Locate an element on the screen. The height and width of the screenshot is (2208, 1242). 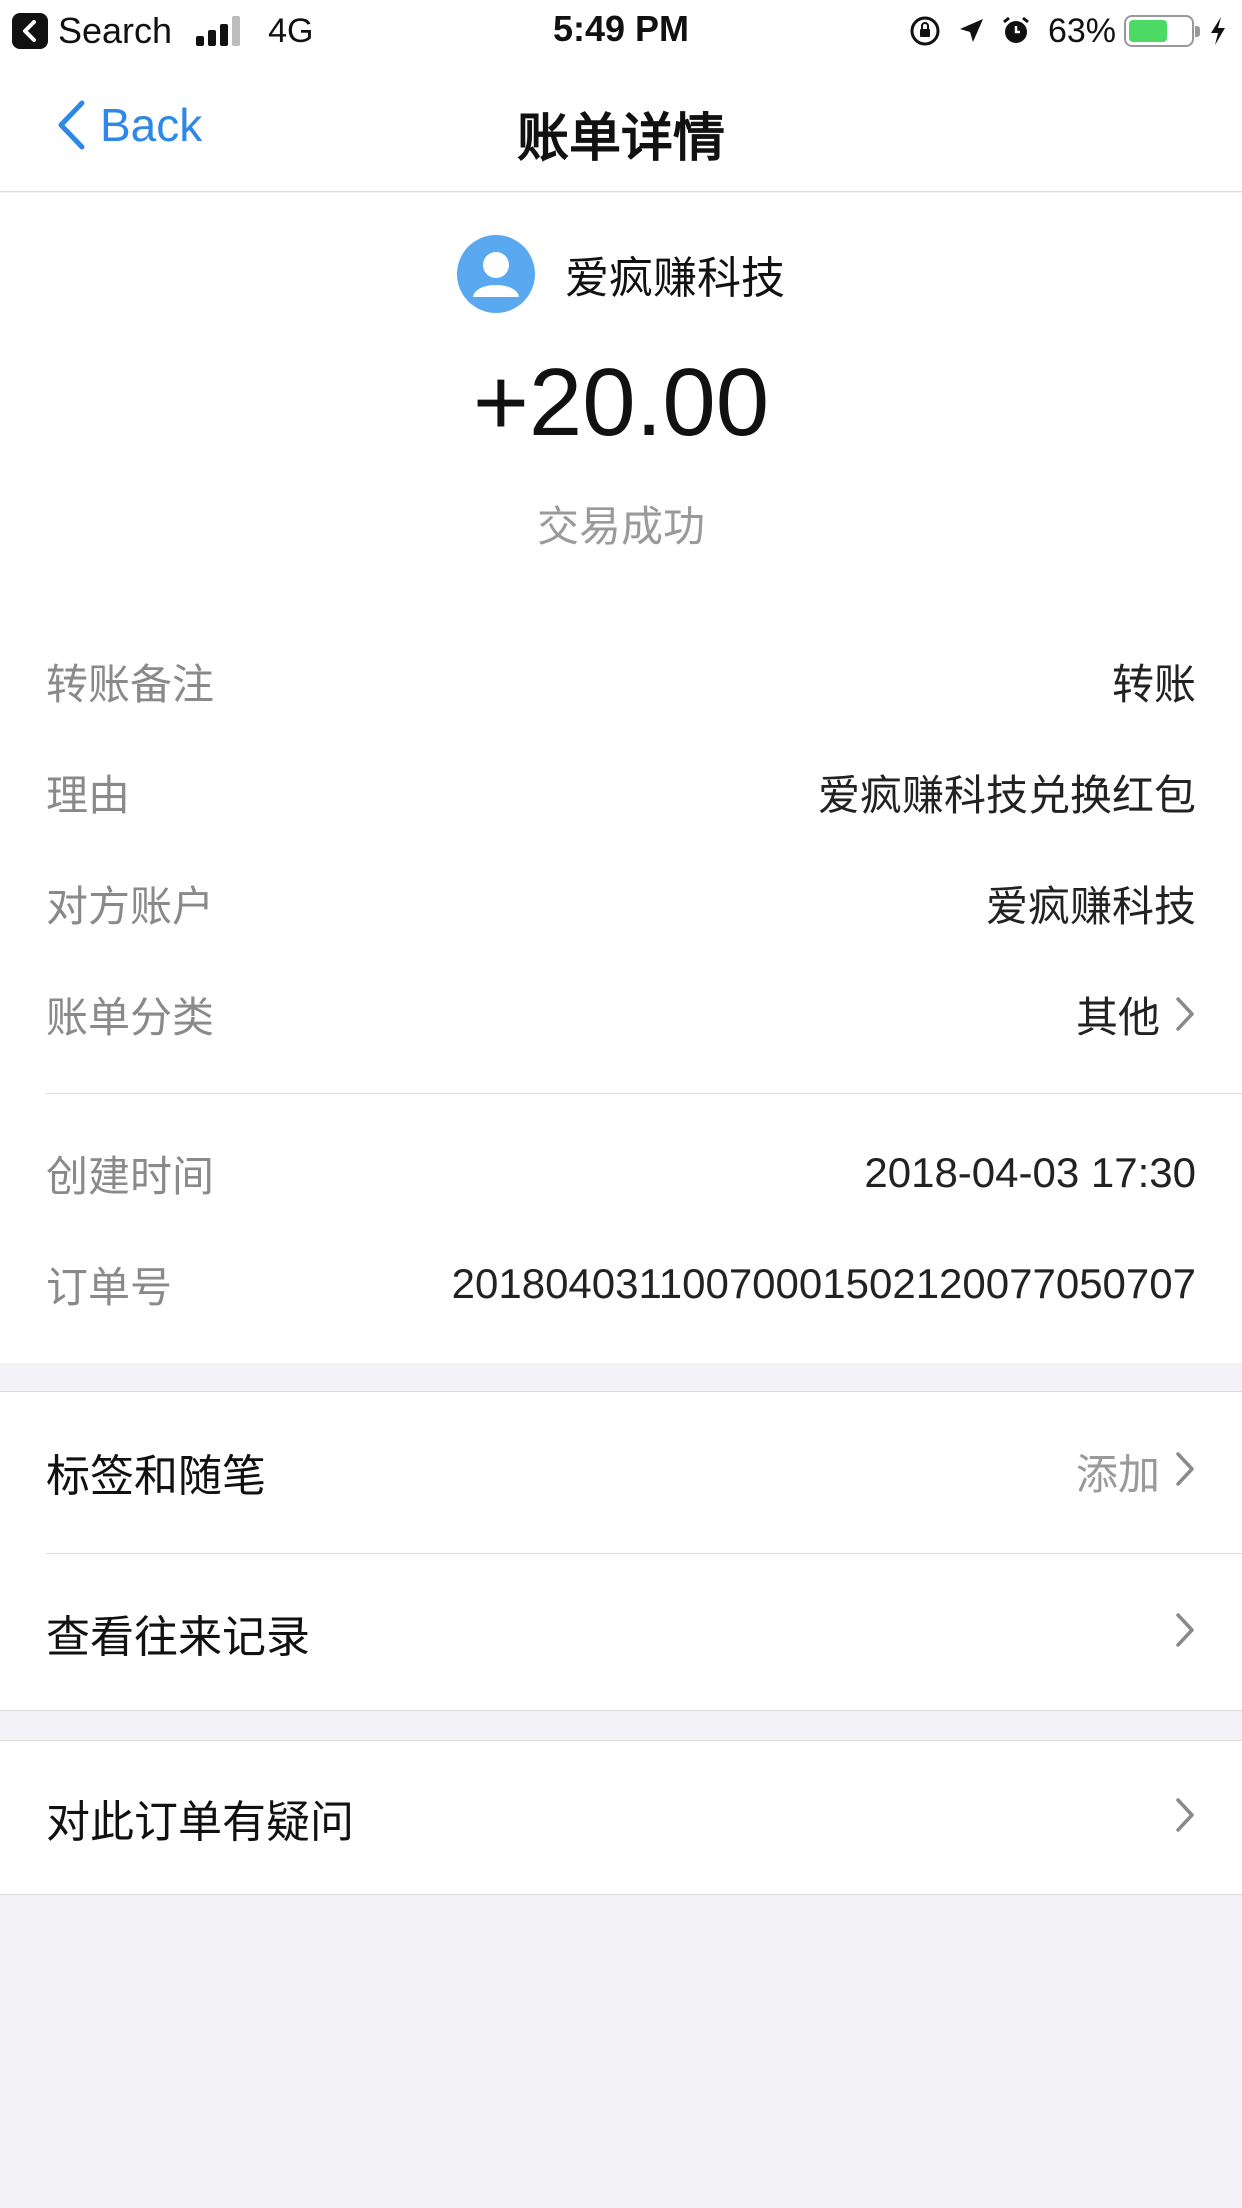
detail-label: 对方账户 is located at coordinates (130, 906).